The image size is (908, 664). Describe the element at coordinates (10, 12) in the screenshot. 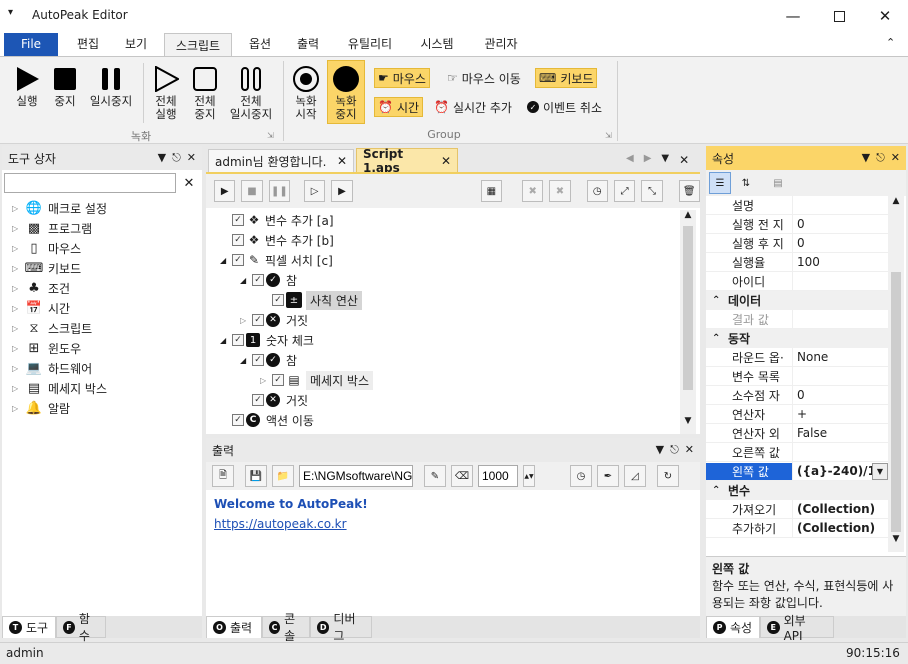

I see `quick-access-menu-icon: ▾` at that location.